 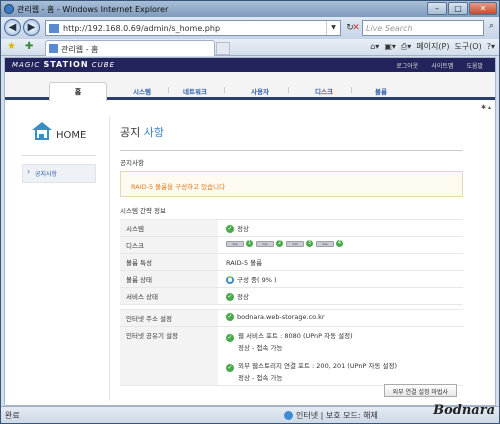 I want to click on url-dropdown-icon: ▼, so click(x=333, y=28).